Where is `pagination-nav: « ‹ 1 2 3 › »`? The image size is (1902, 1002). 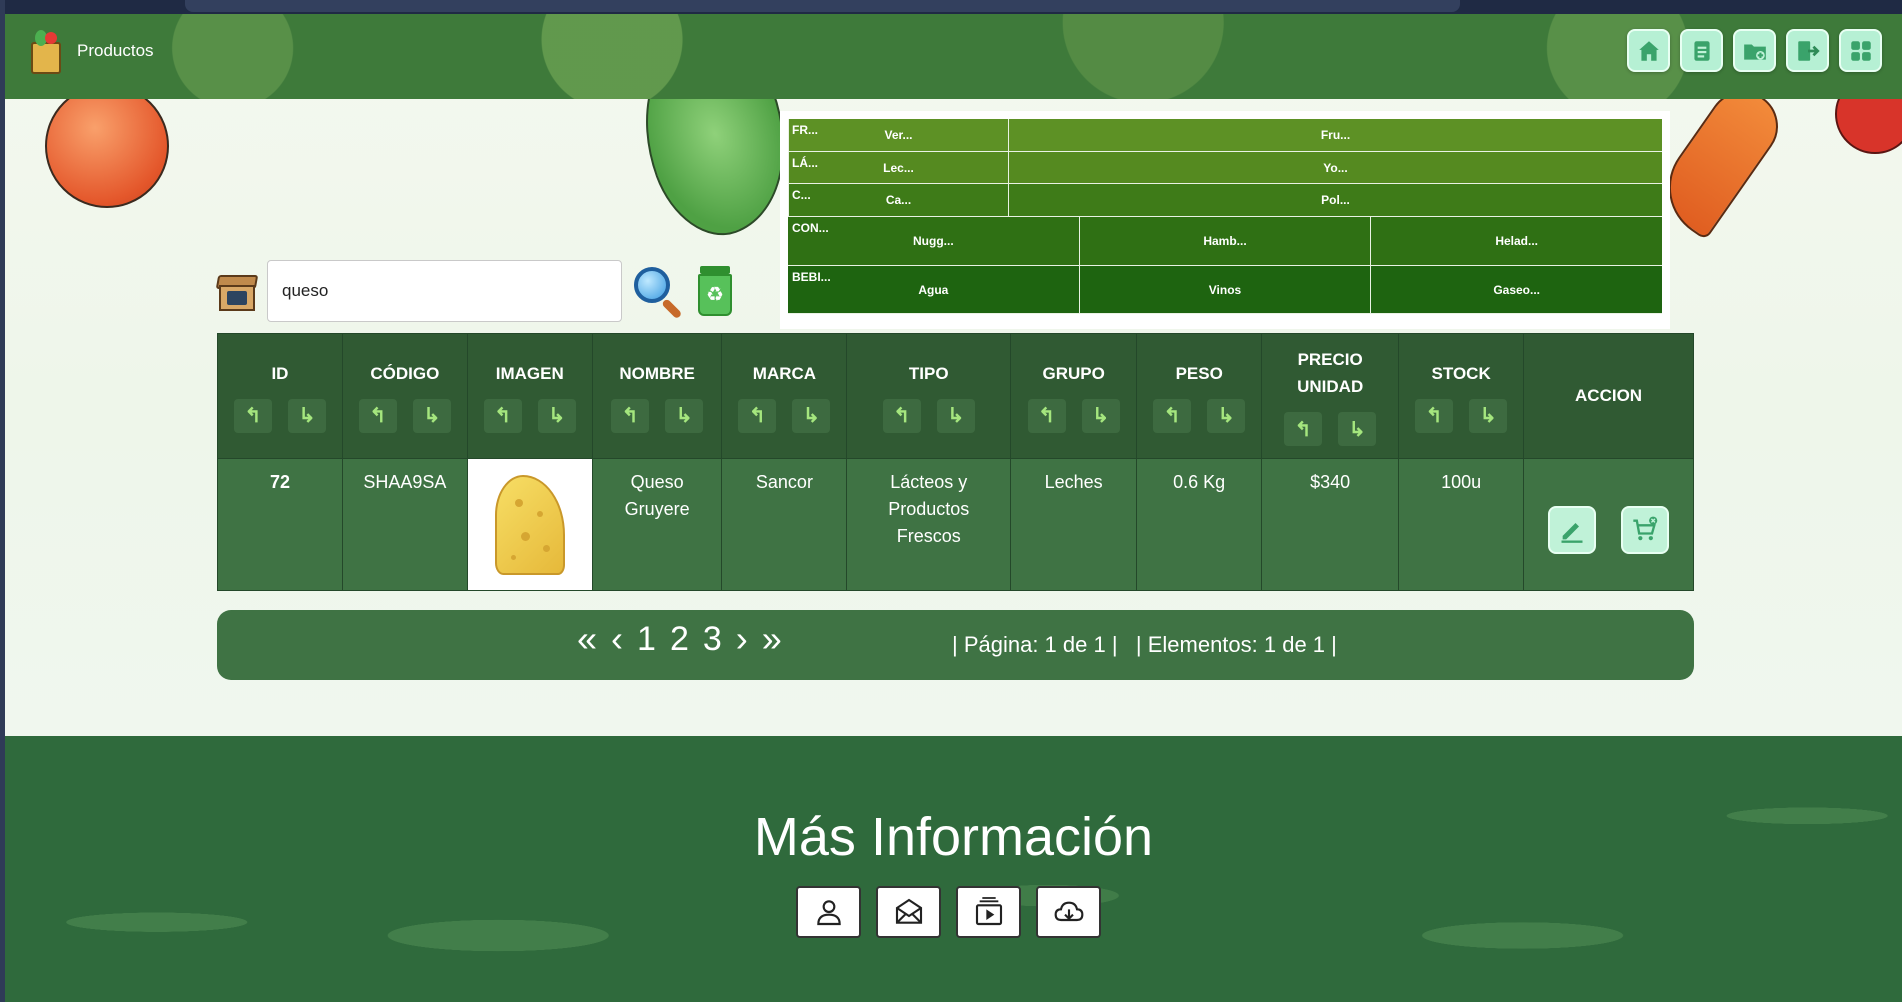 pagination-nav: « ‹ 1 2 3 › » is located at coordinates (679, 639).